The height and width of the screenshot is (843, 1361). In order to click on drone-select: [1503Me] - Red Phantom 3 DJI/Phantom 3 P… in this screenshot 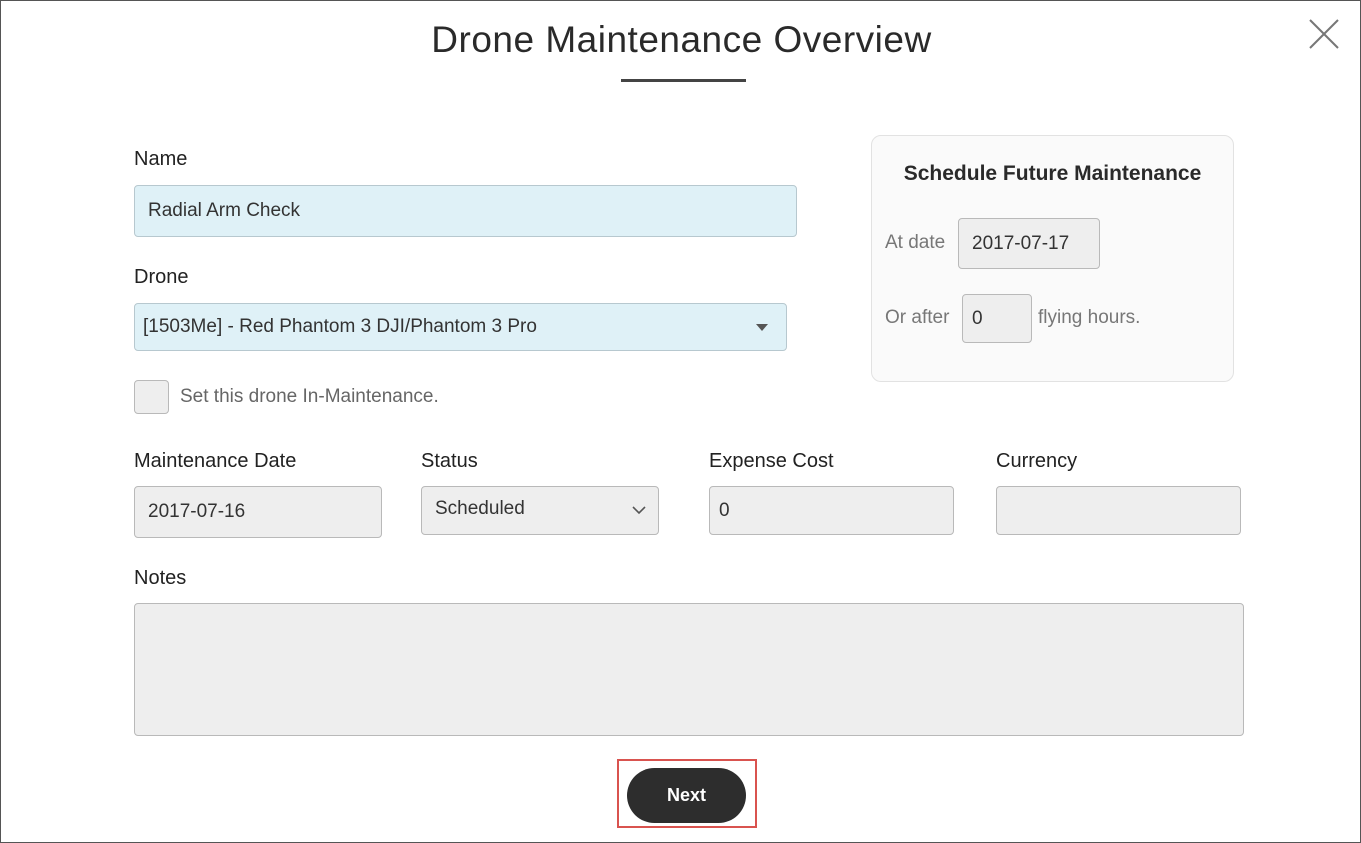, I will do `click(460, 327)`.